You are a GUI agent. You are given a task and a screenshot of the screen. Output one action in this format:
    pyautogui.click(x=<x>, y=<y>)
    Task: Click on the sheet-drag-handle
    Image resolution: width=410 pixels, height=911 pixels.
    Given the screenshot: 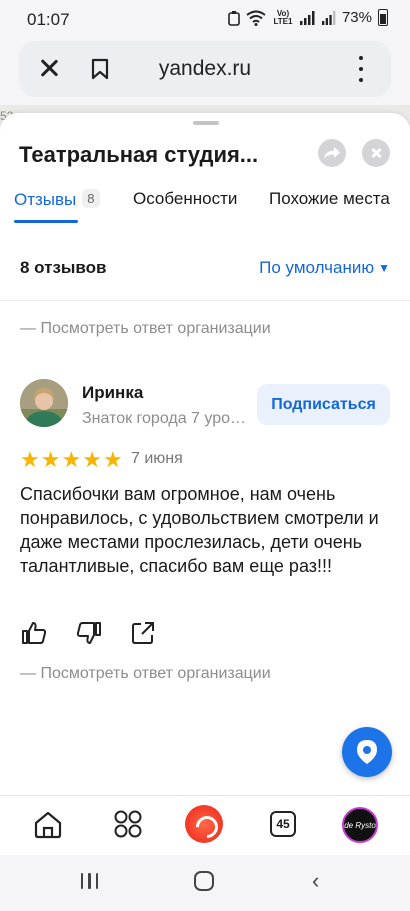 What is the action you would take?
    pyautogui.click(x=206, y=123)
    